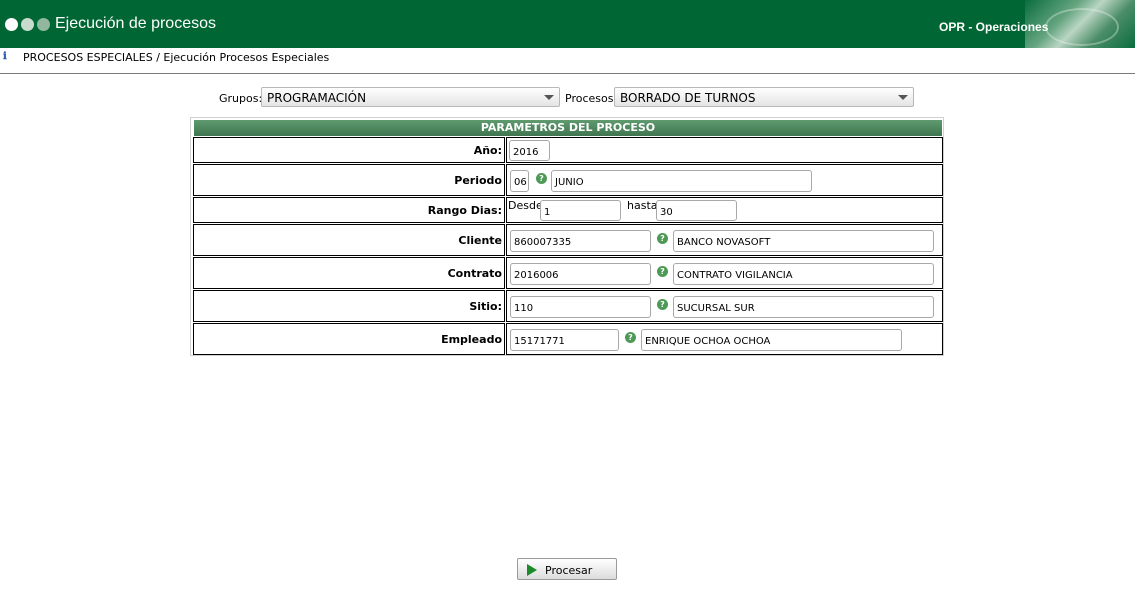  I want to click on row-sitio: Sitio: 110 ? SUCURSAL SUR, so click(568, 306).